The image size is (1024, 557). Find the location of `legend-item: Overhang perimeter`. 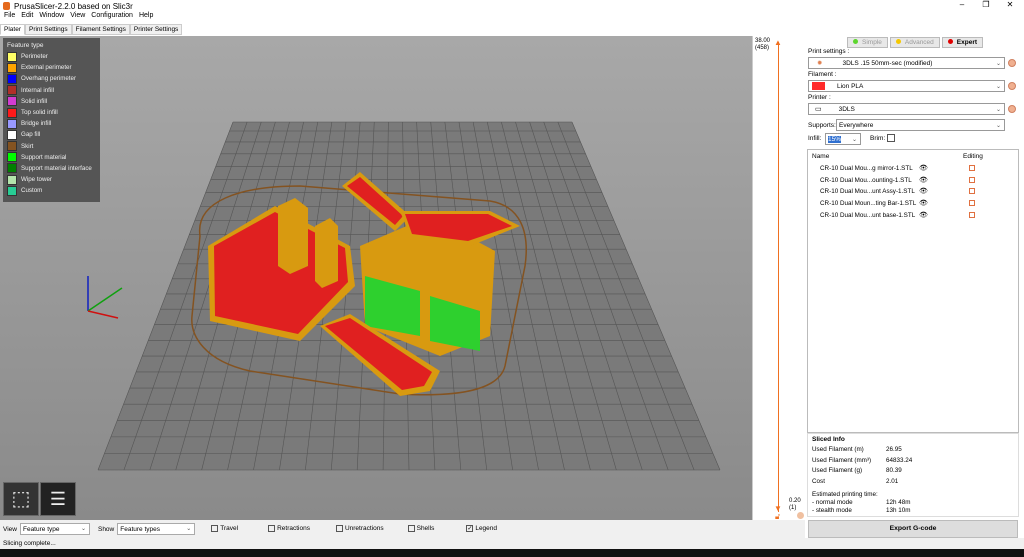

legend-item: Overhang perimeter is located at coordinates (51, 78).